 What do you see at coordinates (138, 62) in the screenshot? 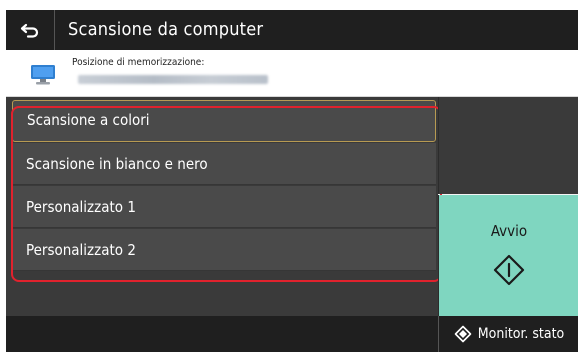
I see `destination-label: Posizione di memorizzazione:` at bounding box center [138, 62].